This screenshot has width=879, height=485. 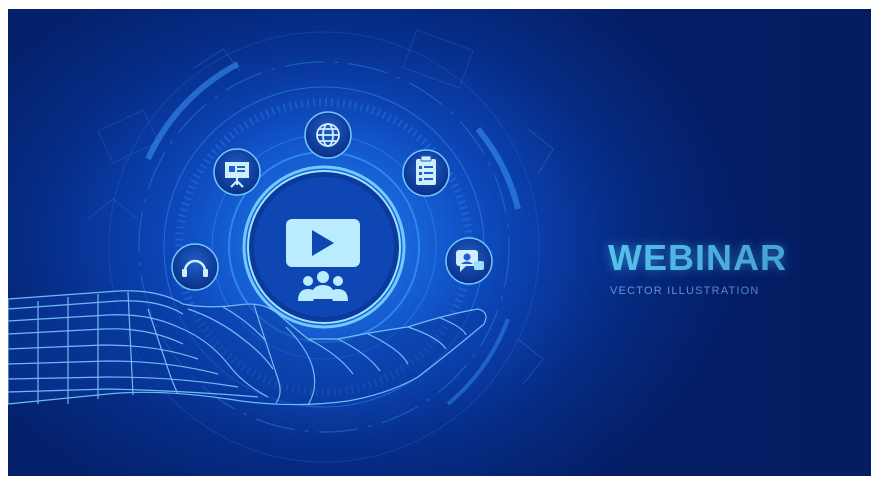 What do you see at coordinates (195, 267) in the screenshot?
I see `headset-bubble` at bounding box center [195, 267].